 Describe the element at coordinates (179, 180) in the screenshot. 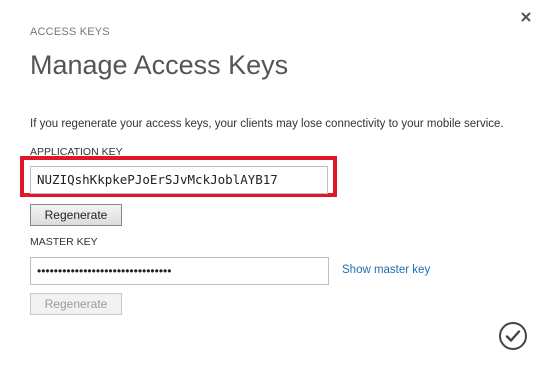

I see `application-key-field: NUZIQshKkpkePJoErSJvMckJoblAYB17` at that location.